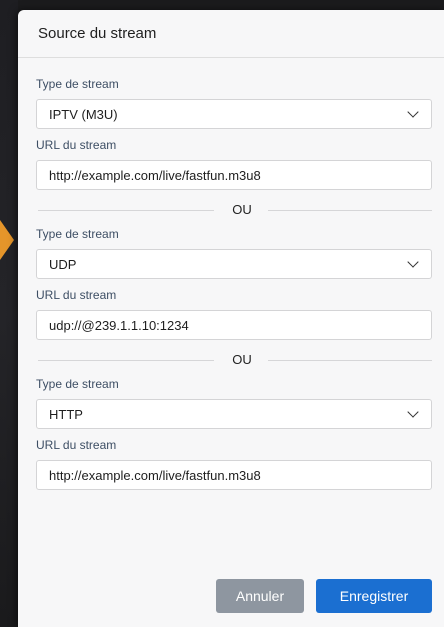 The width and height of the screenshot is (444, 627). I want to click on stream-type-select-1: IPTV (M3U), so click(234, 114).